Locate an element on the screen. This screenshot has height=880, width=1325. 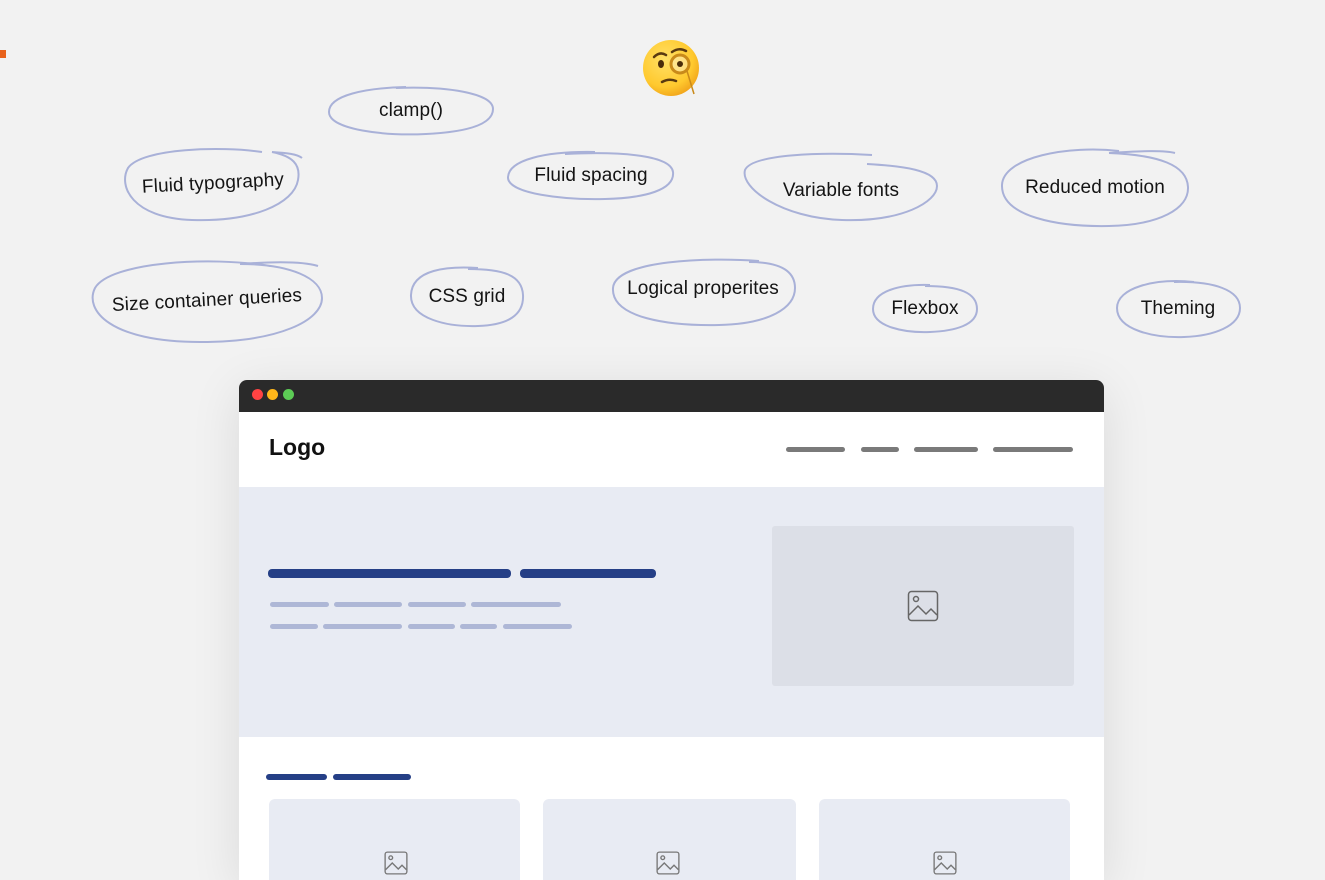
browser-titlebar is located at coordinates (671, 396).